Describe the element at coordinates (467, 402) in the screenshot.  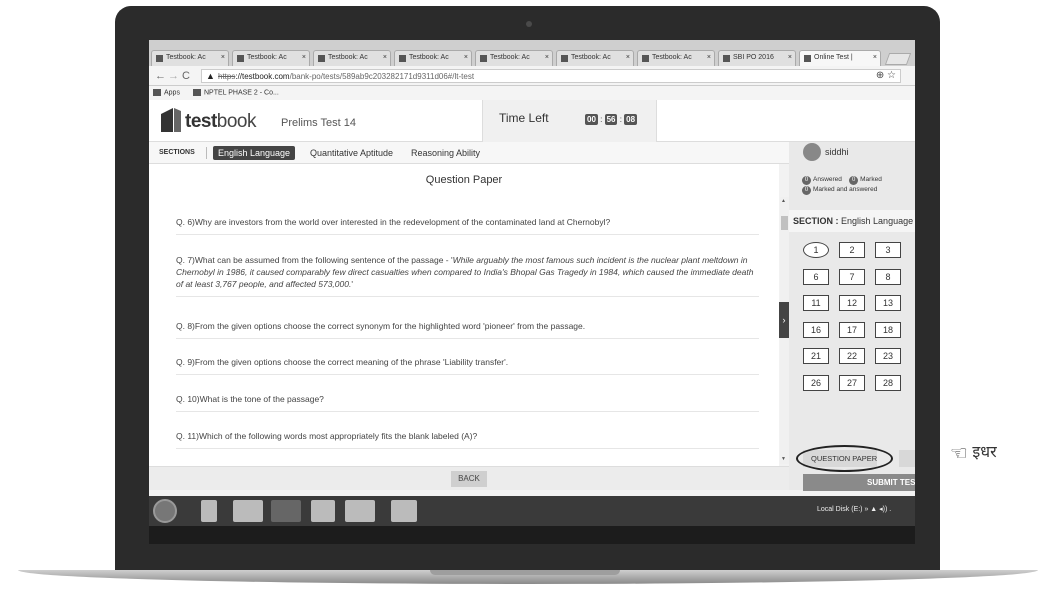
I see `question-item: Q. 10)What is the tone of the passage?` at that location.